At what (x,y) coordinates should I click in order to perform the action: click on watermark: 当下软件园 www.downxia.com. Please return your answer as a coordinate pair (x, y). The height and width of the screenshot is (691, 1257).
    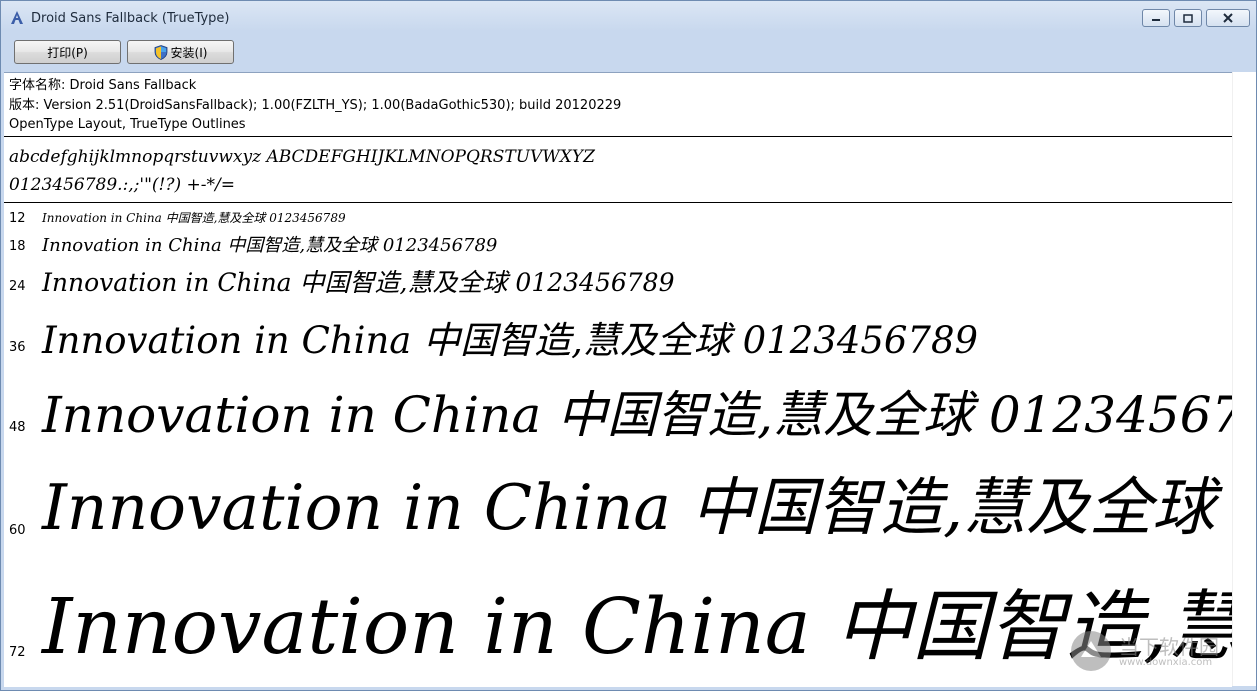
    Looking at the image, I should click on (1154, 651).